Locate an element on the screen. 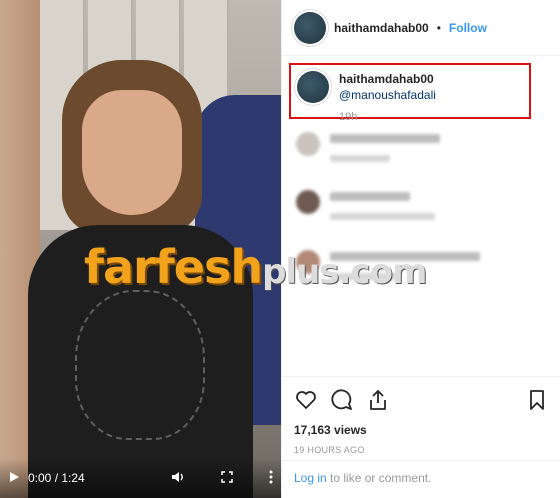  caption-avatar is located at coordinates (313, 87).